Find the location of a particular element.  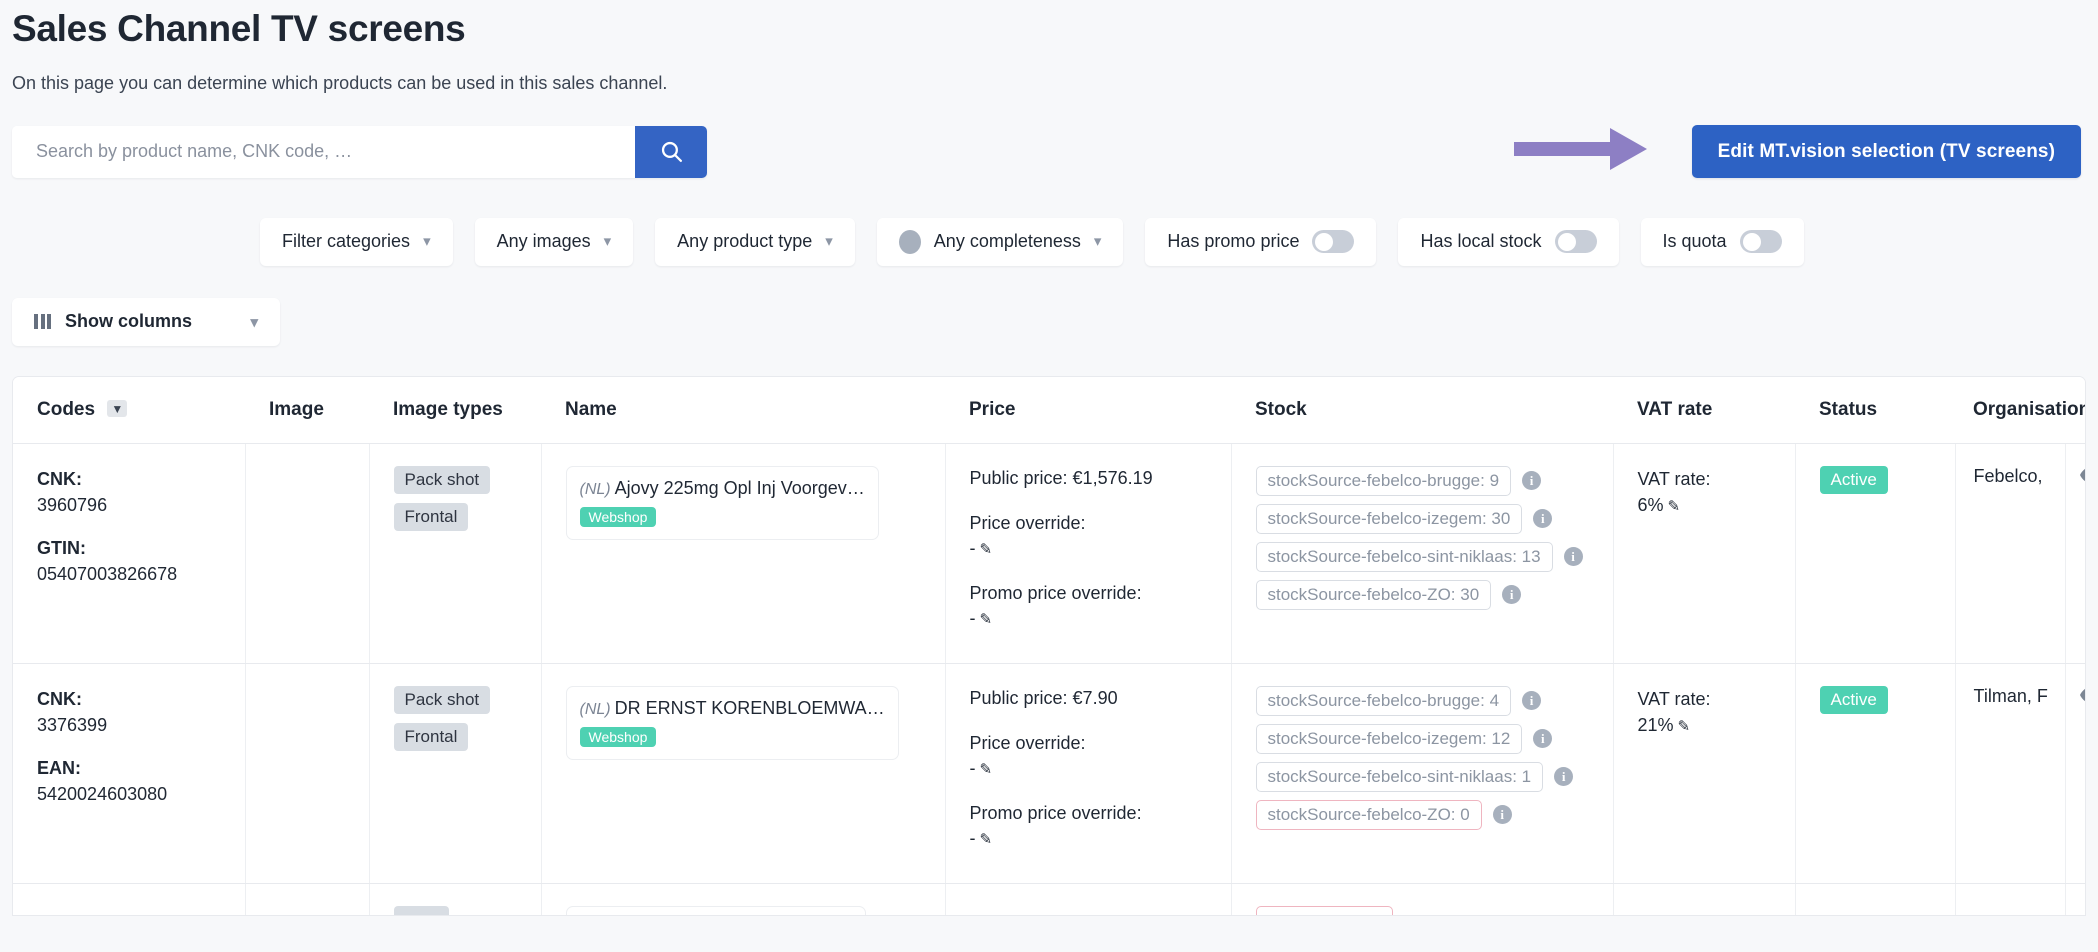

any-completeness-dropdown: Any completeness ▾ is located at coordinates (1000, 241).